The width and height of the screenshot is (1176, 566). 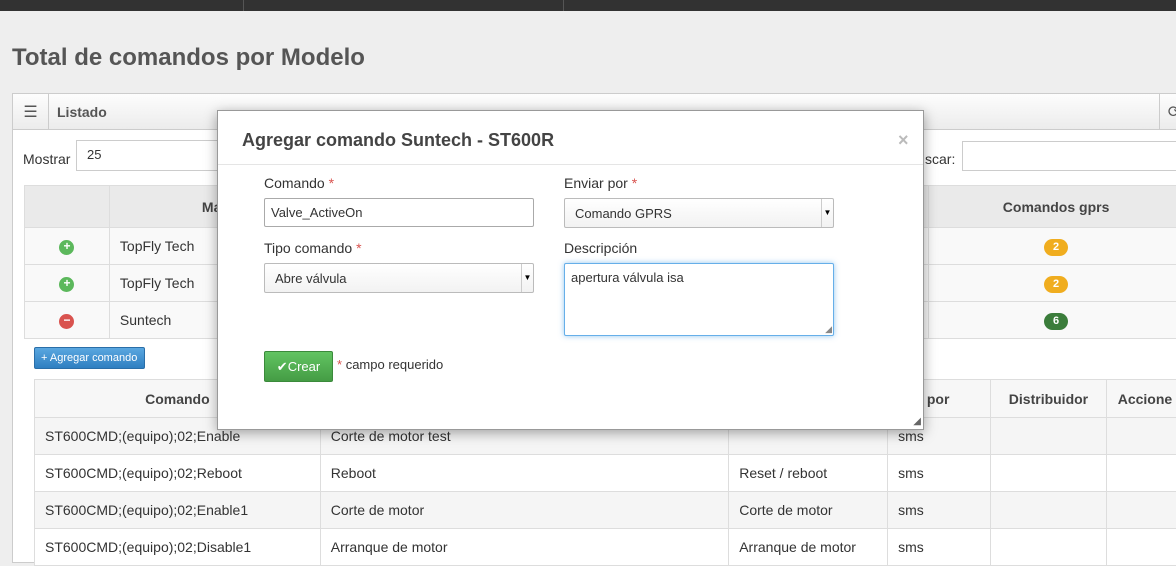 What do you see at coordinates (524, 473) in the screenshot?
I see `table-cell: Reboot` at bounding box center [524, 473].